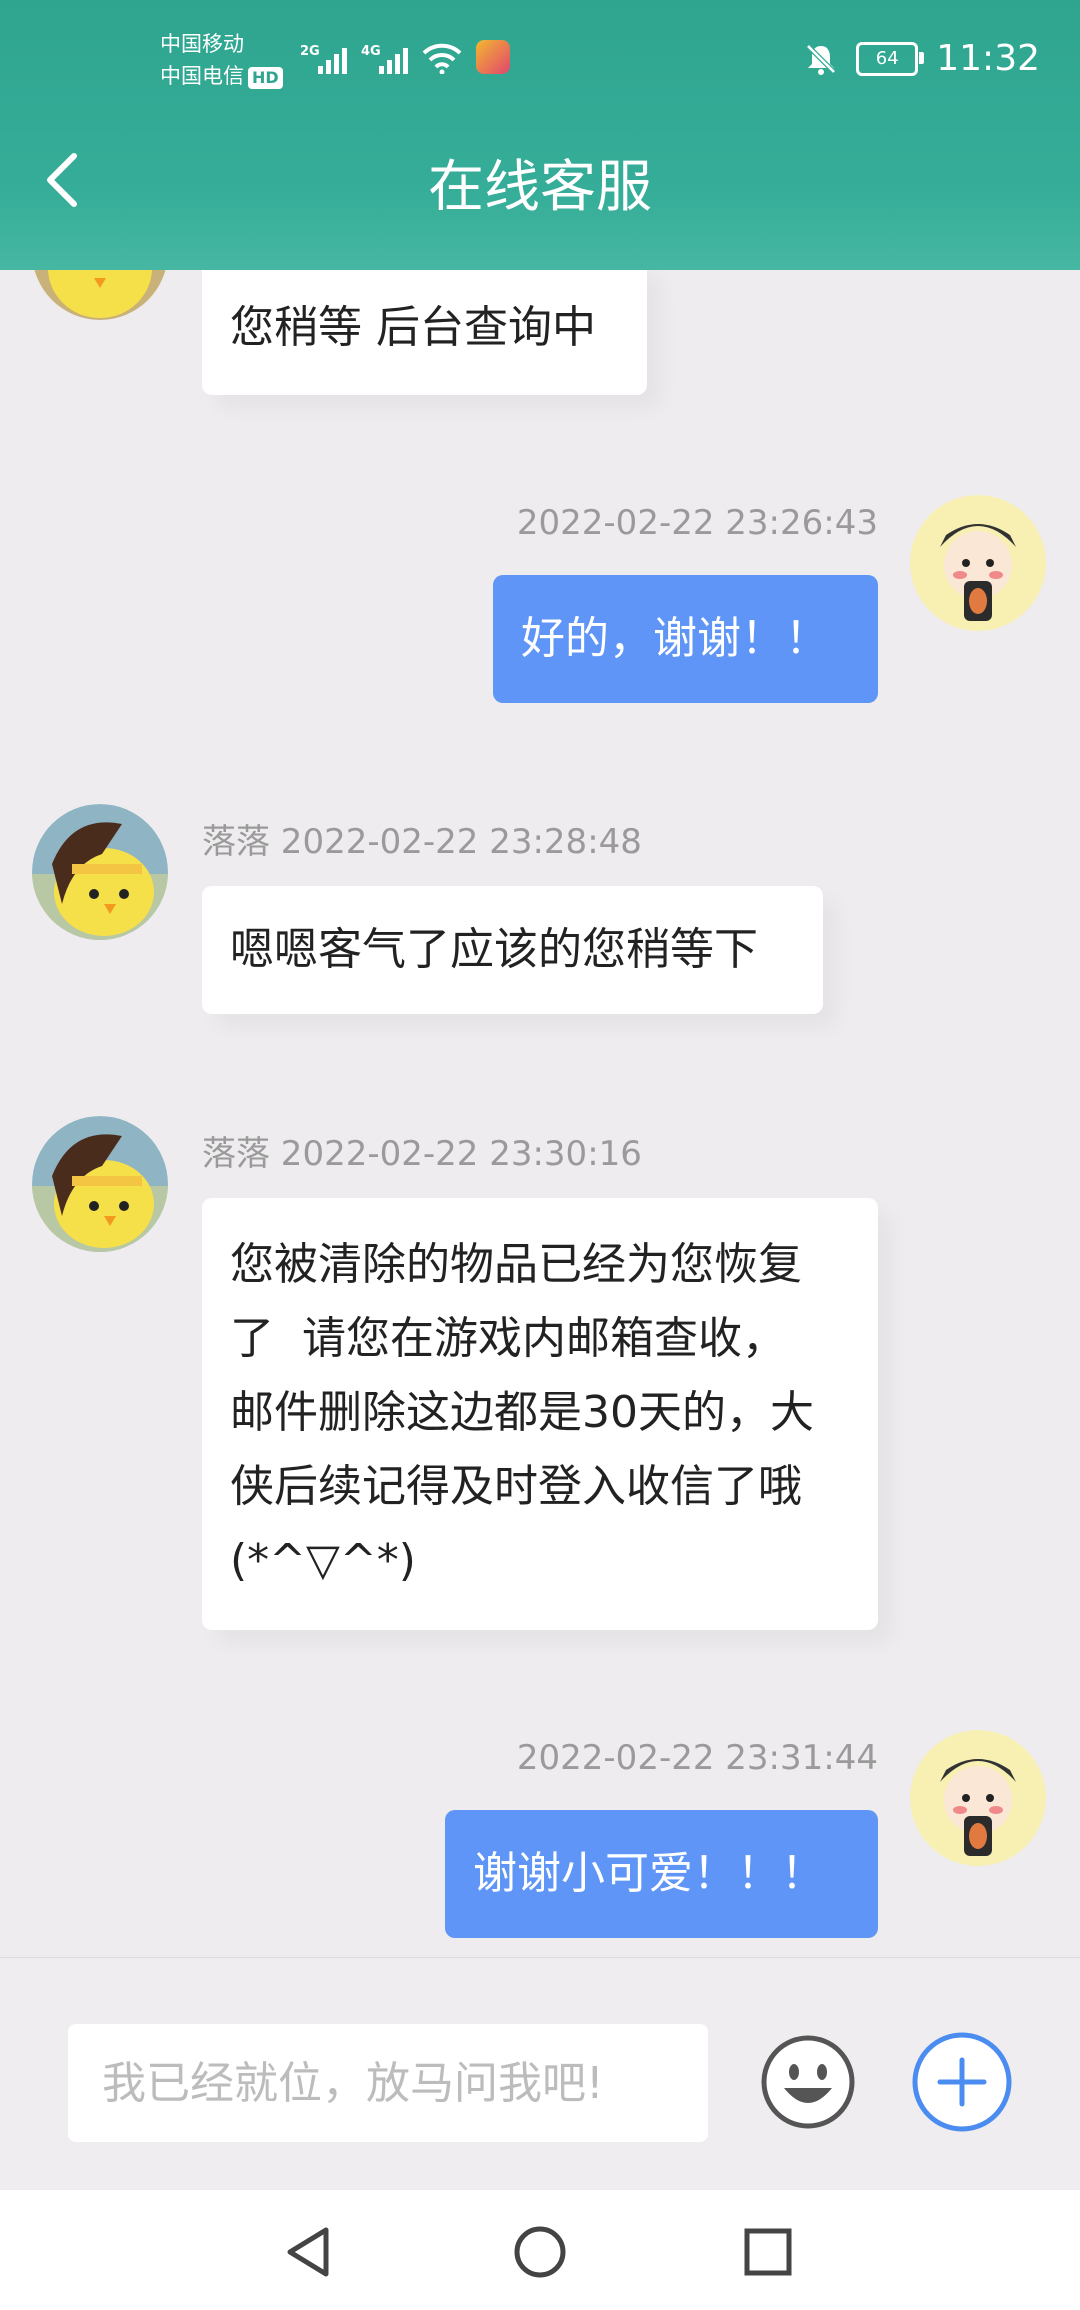  What do you see at coordinates (685, 639) in the screenshot?
I see `message-bubble: 好的，谢谢！！` at bounding box center [685, 639].